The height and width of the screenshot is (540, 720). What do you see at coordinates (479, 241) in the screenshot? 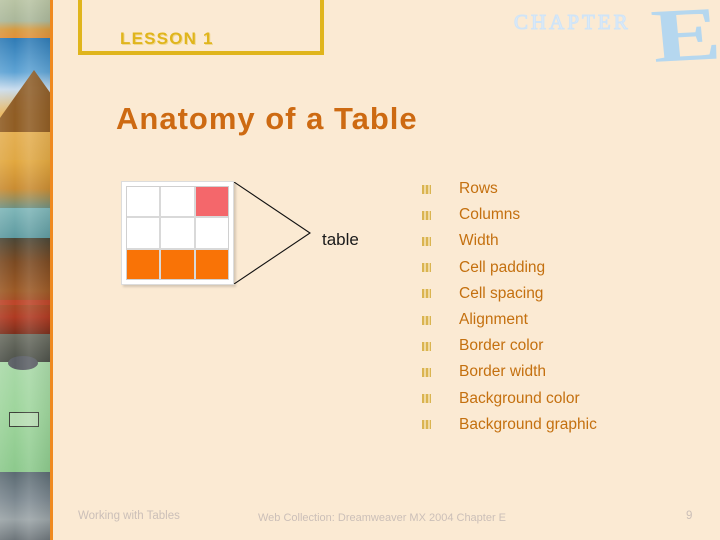
I see `bullet-label: Width` at bounding box center [479, 241].